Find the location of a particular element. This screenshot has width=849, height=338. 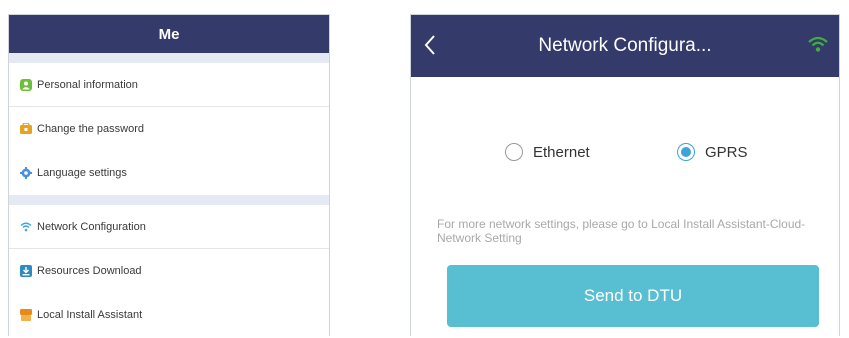

menu-item-local-install-assistant: Local Install Assistant is located at coordinates (169, 314).